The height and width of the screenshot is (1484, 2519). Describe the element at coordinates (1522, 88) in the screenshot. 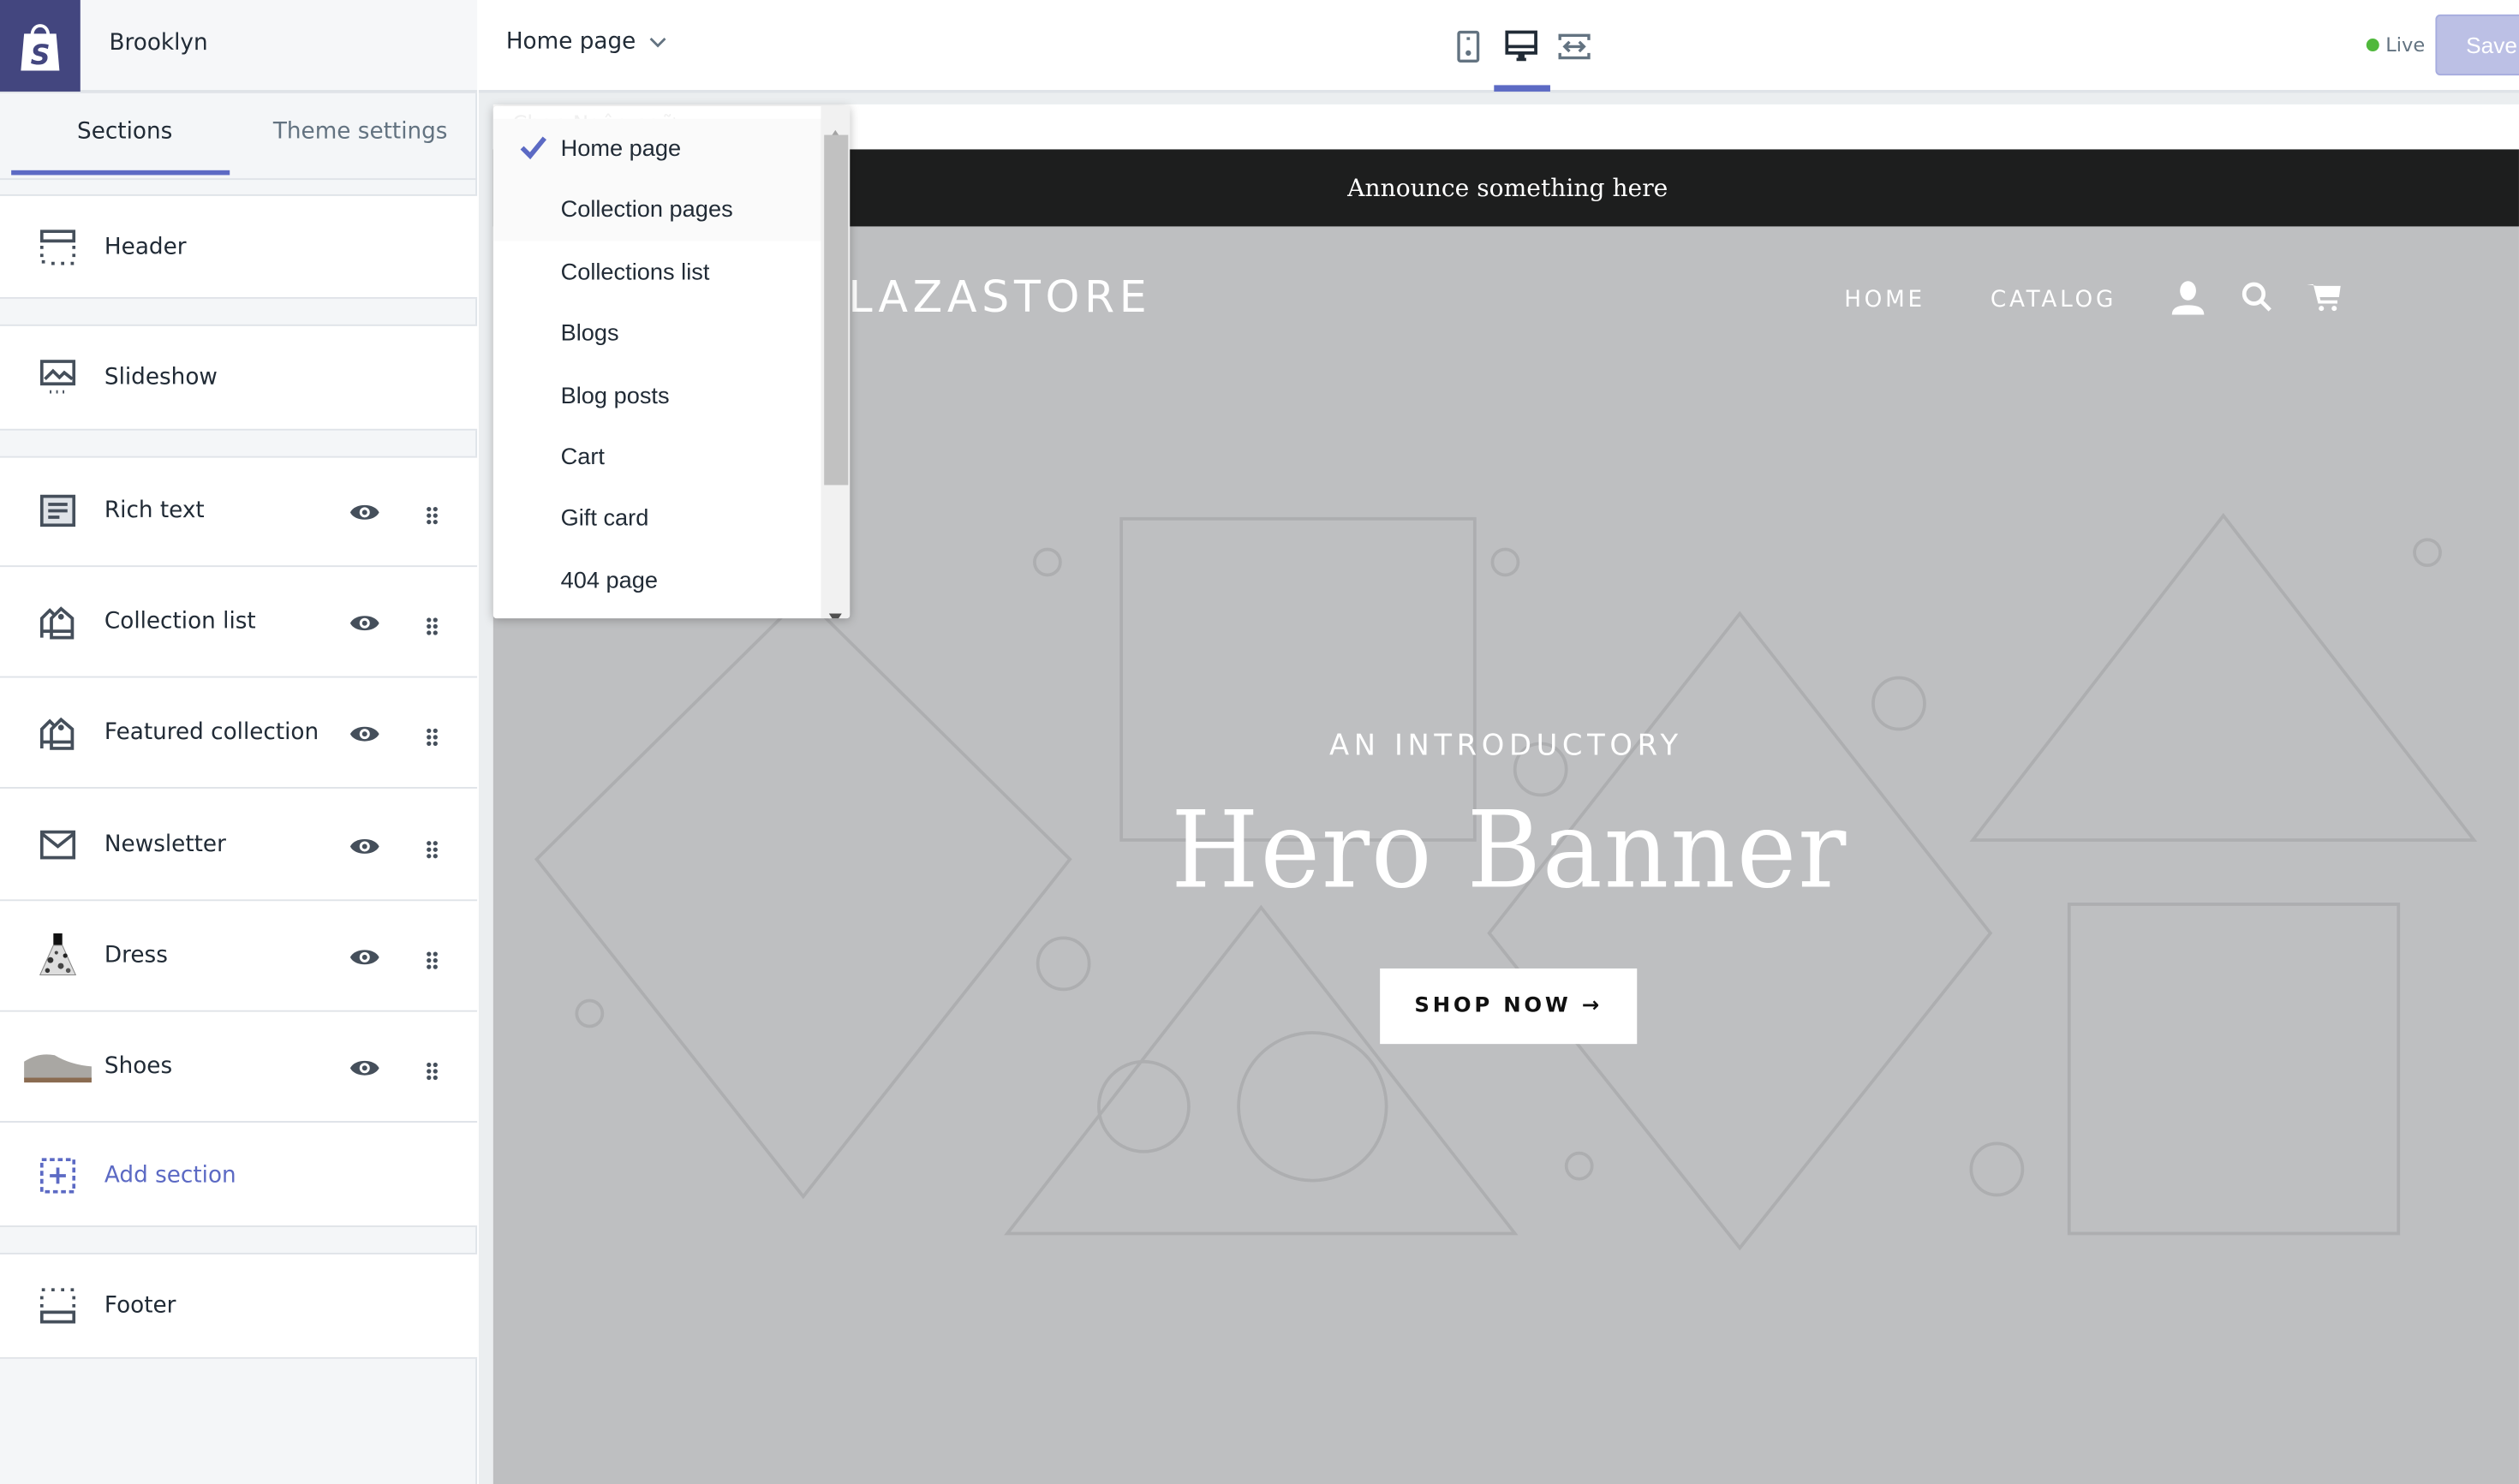

I see `active-device-indicator` at that location.